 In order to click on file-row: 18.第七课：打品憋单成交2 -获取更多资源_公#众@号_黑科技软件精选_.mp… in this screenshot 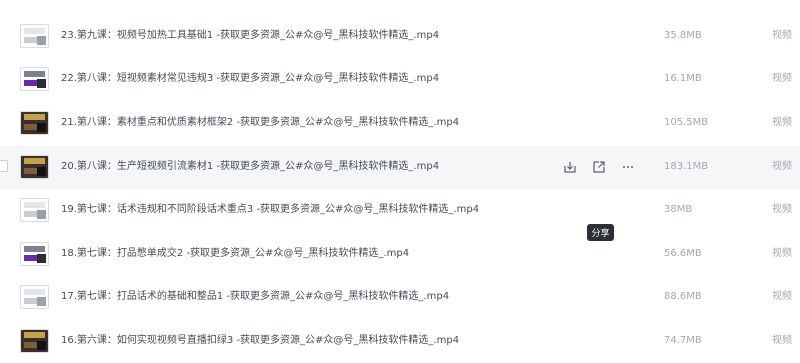, I will do `click(400, 254)`.